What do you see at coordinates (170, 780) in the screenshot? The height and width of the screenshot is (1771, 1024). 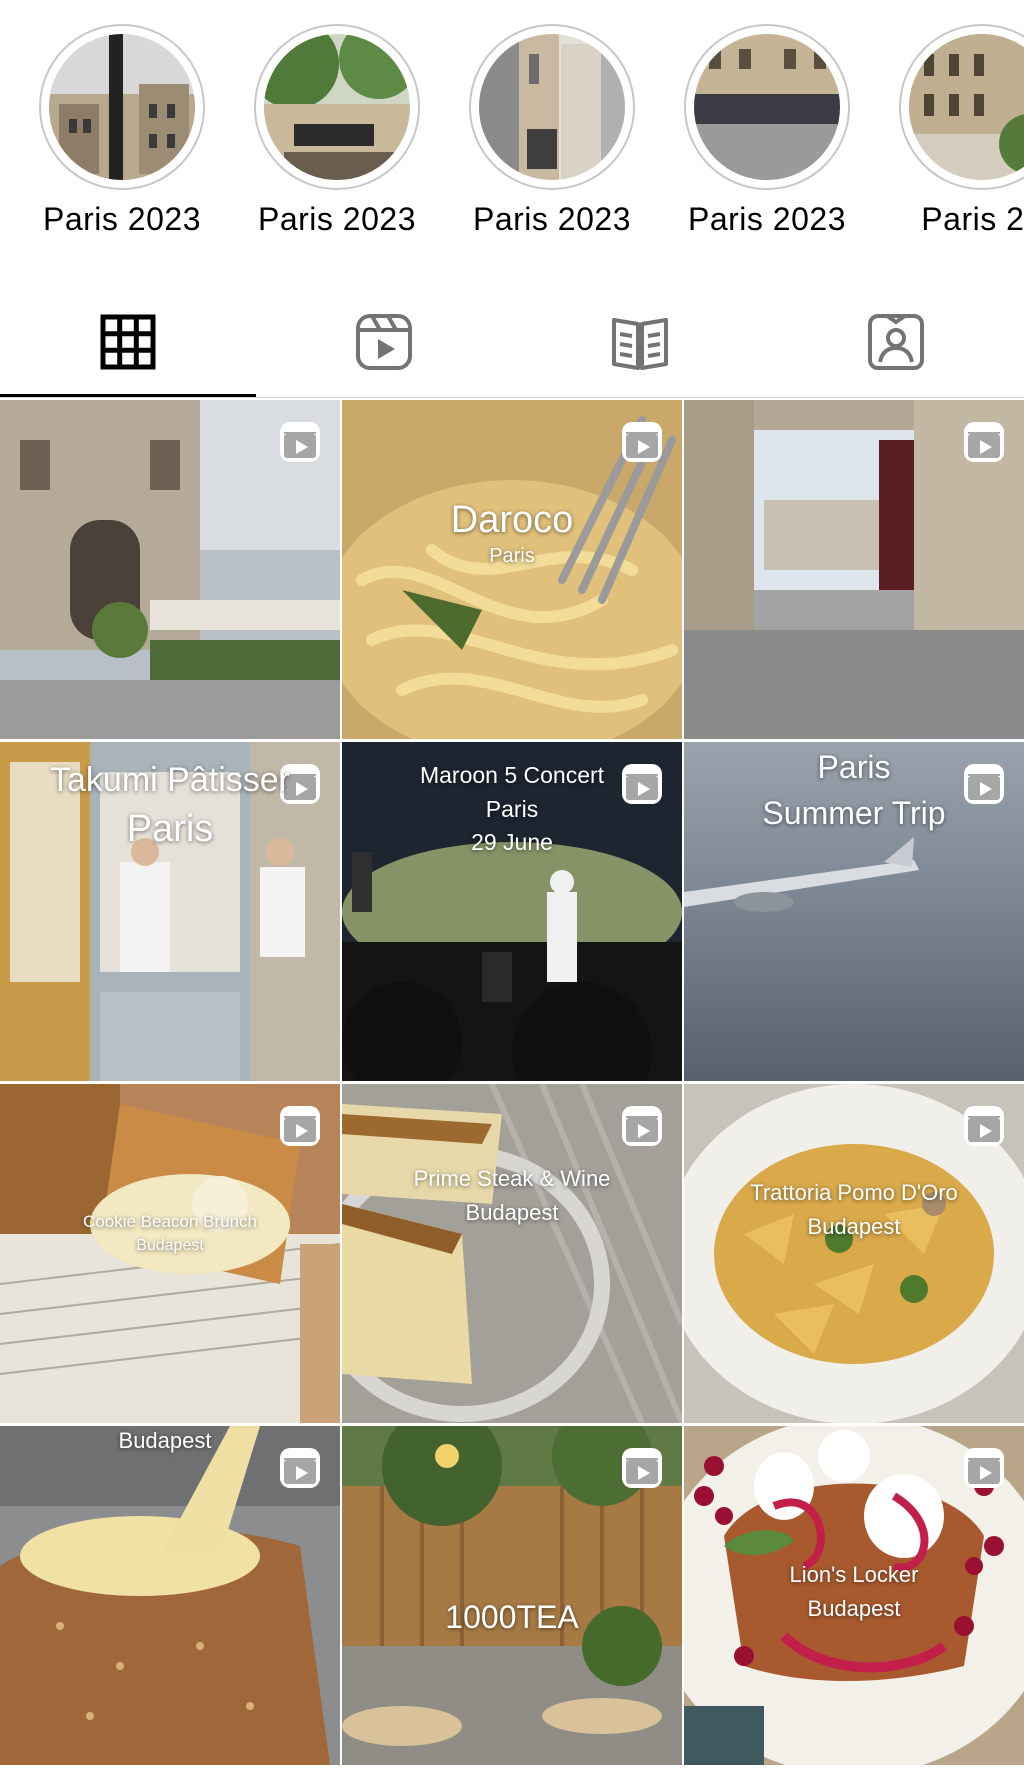 I see `post-caption-title: Takumi Pâtisser` at bounding box center [170, 780].